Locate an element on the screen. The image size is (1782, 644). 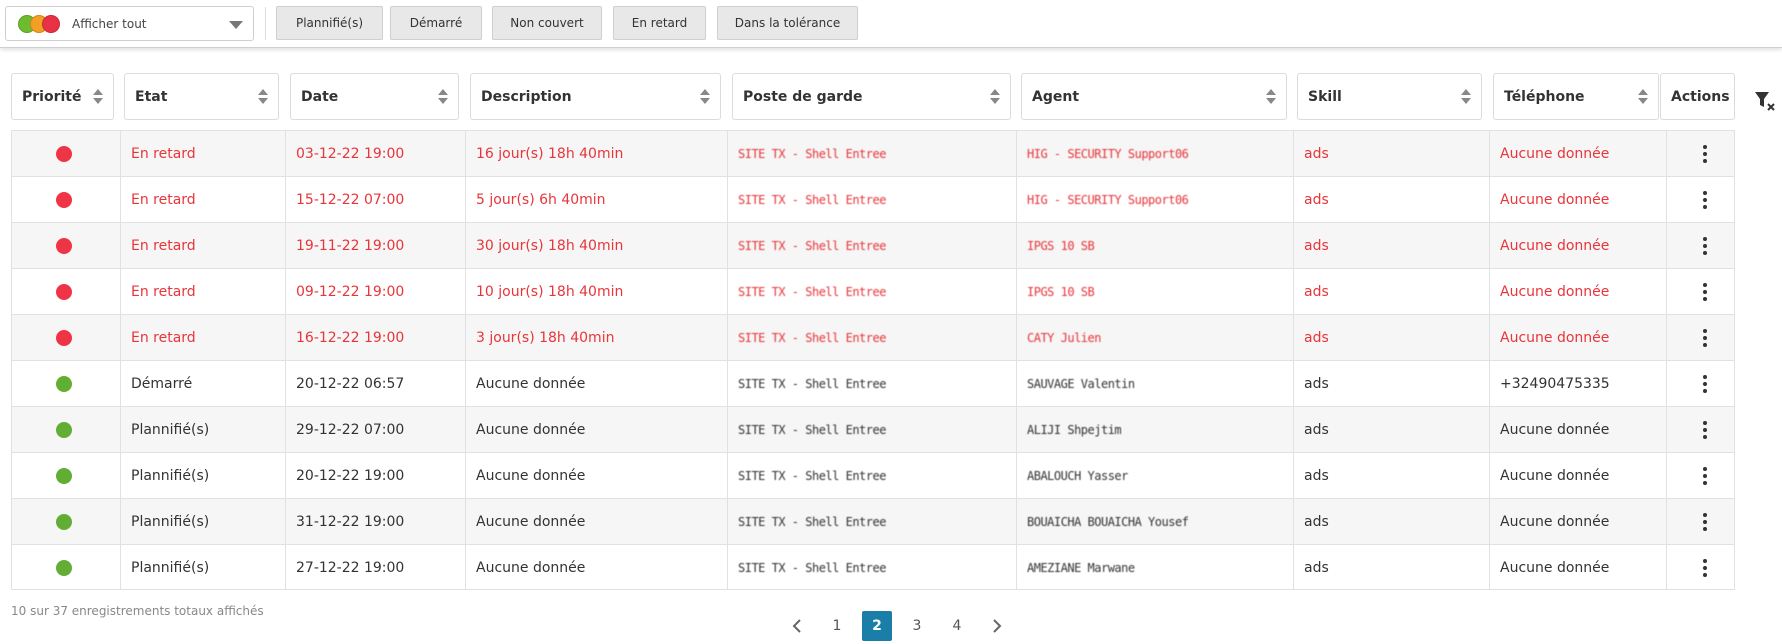
poste-cell-text: SITE TX - Shell Entree is located at coordinates (812, 429).